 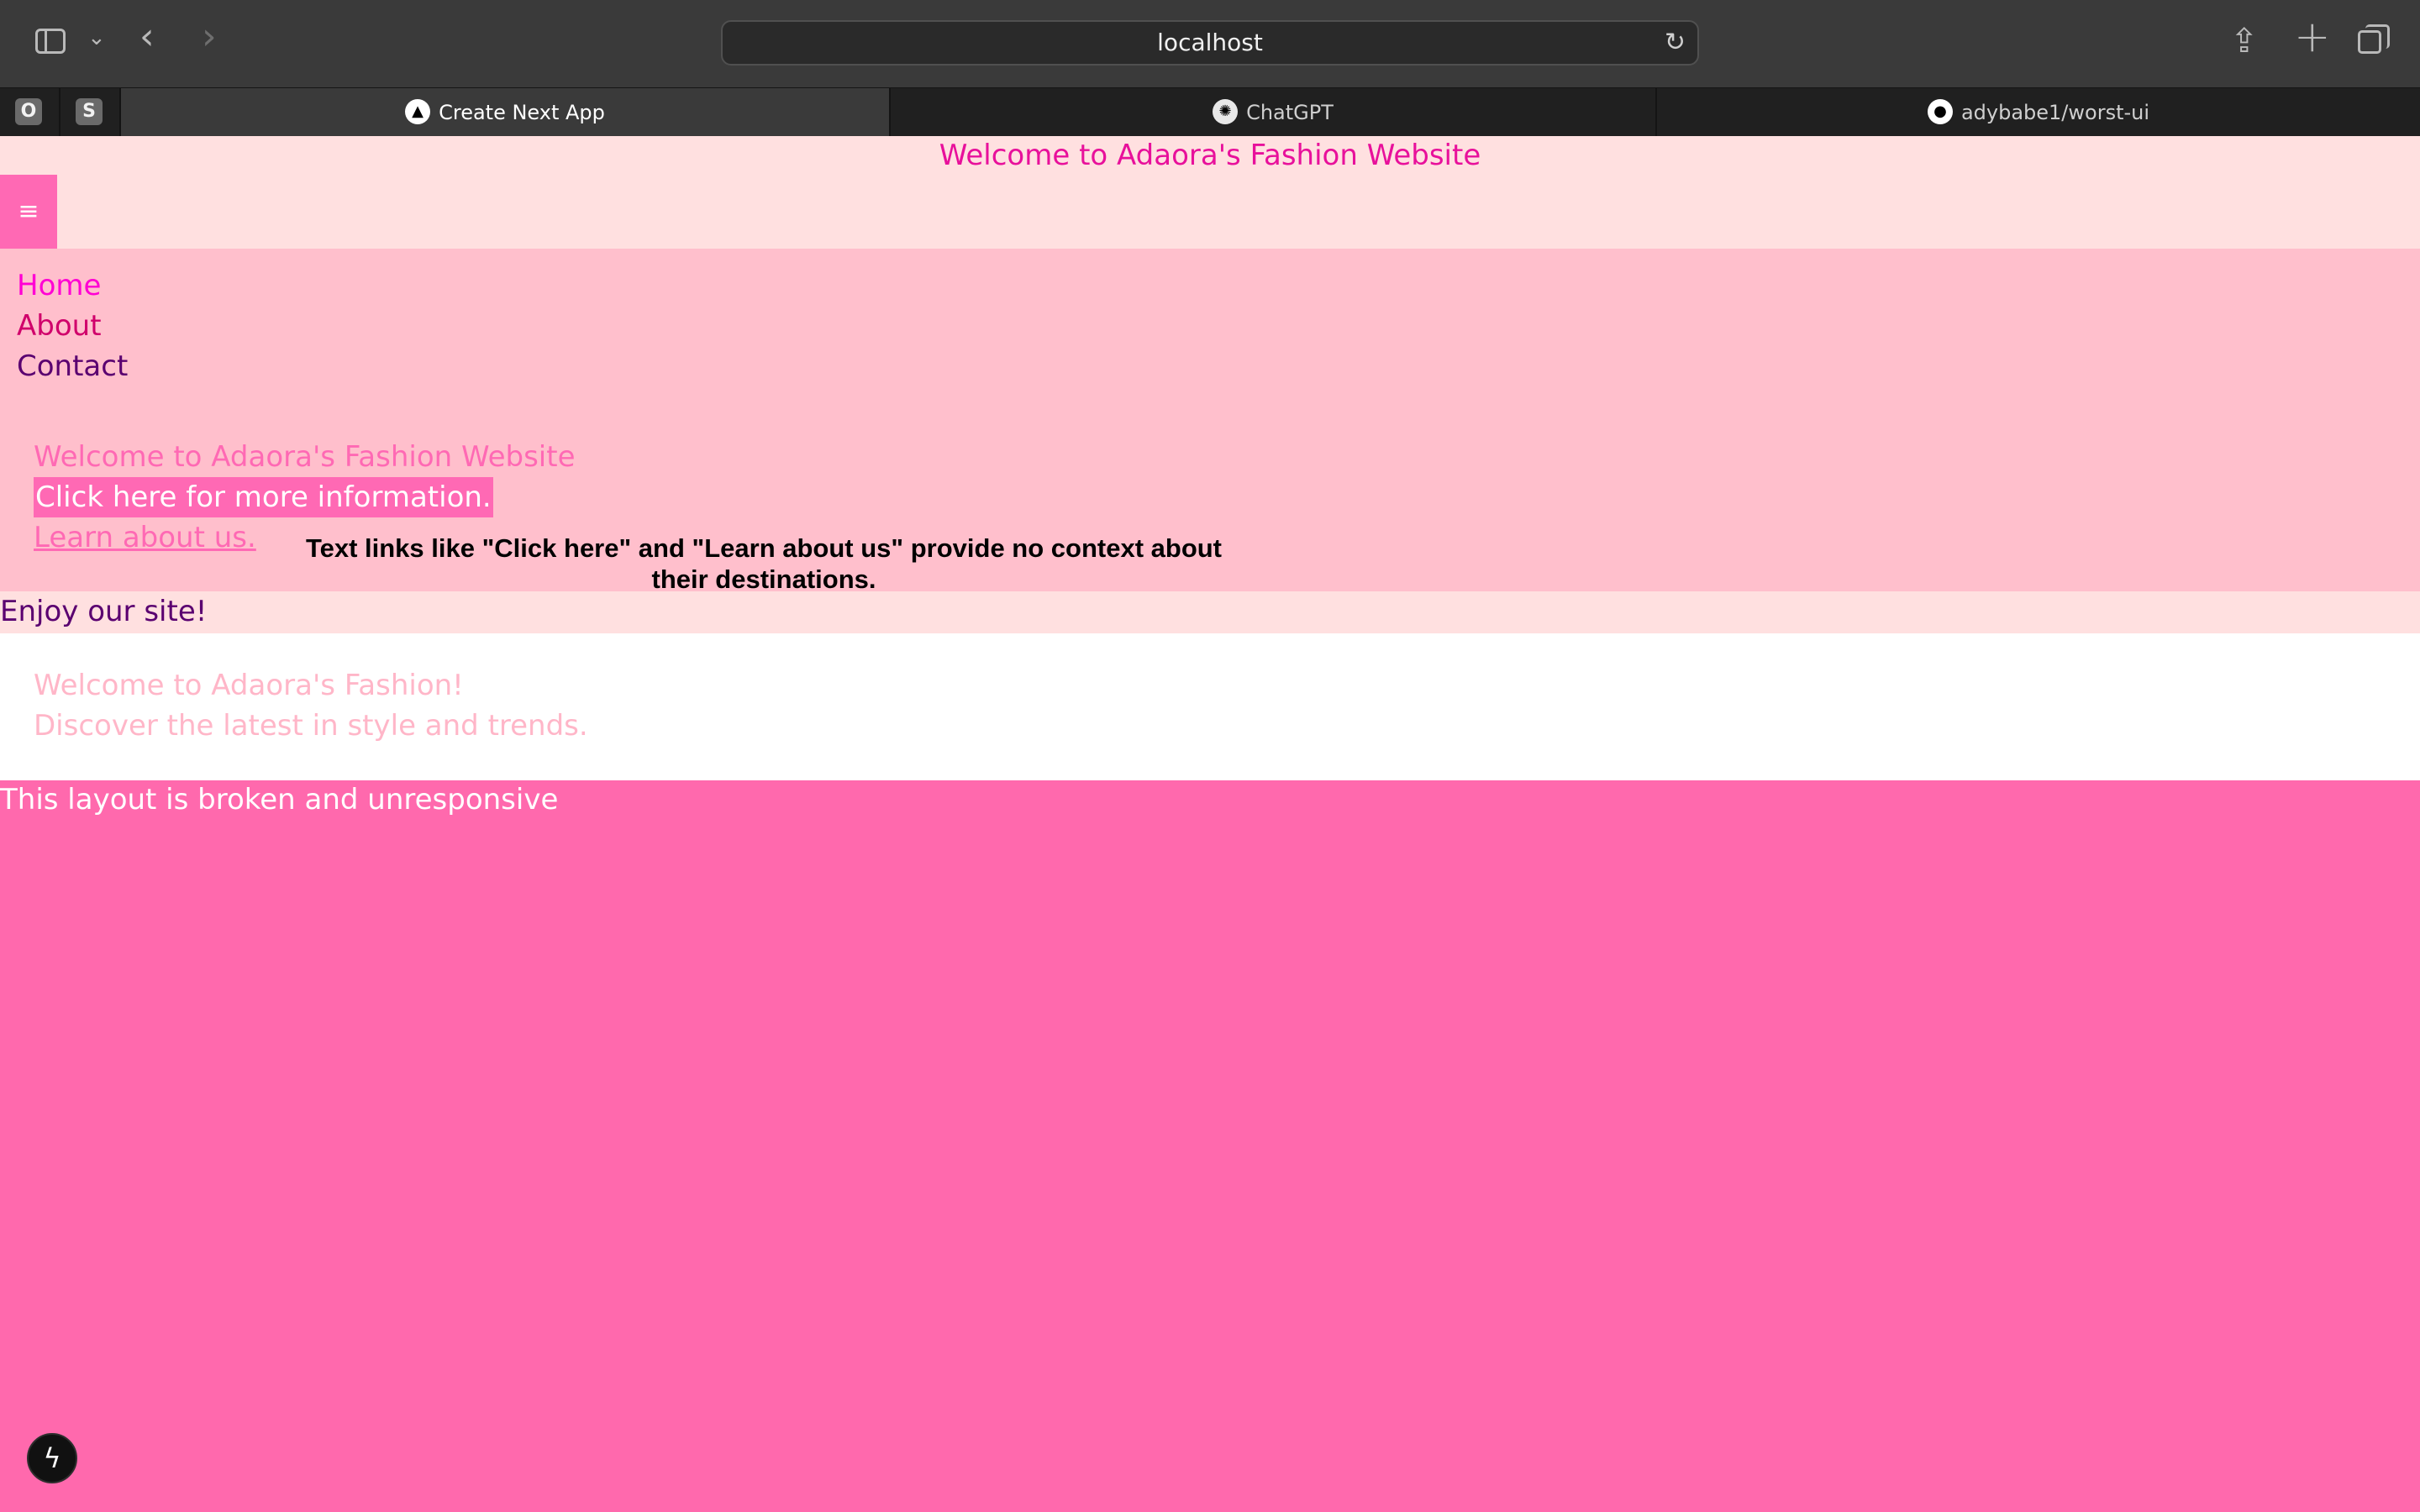 I want to click on pinned-tab-o: O, so click(x=28, y=111).